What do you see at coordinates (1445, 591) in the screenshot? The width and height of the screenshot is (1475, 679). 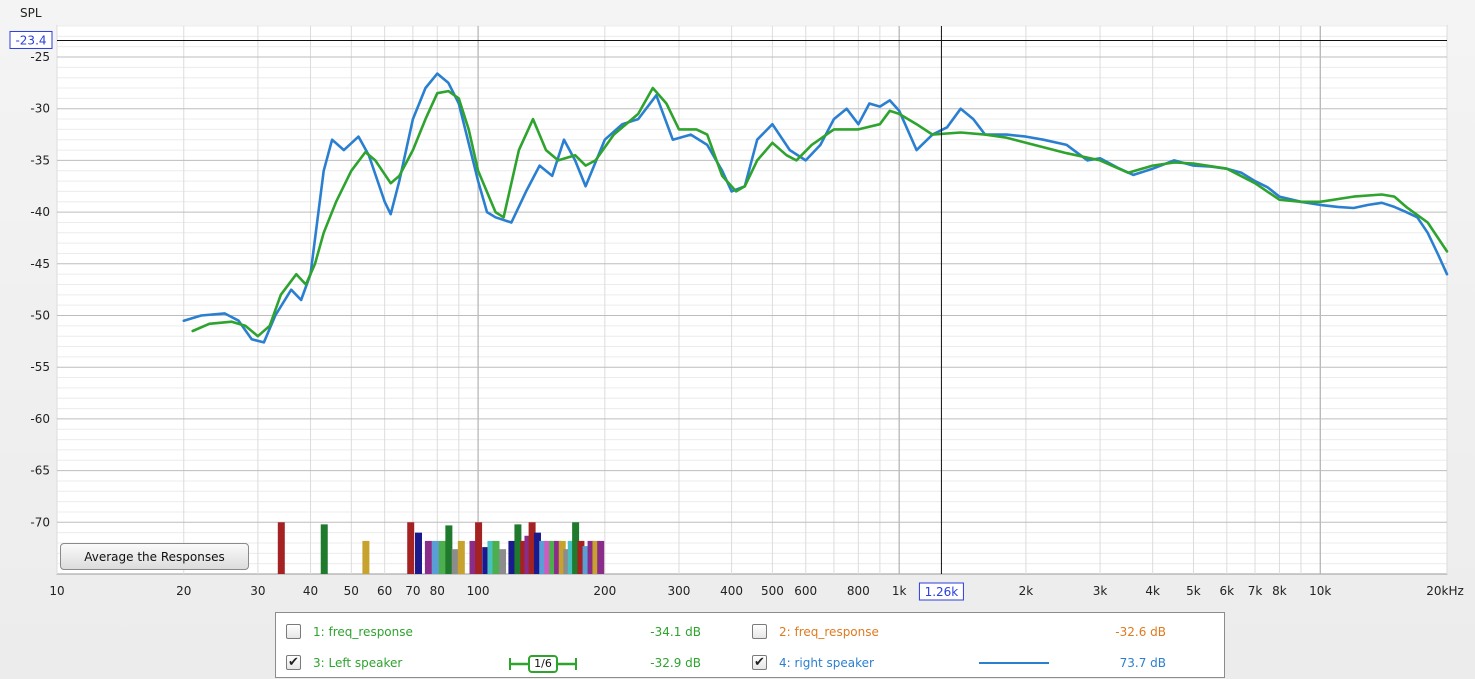 I see `x-tick-label: 20kHz` at bounding box center [1445, 591].